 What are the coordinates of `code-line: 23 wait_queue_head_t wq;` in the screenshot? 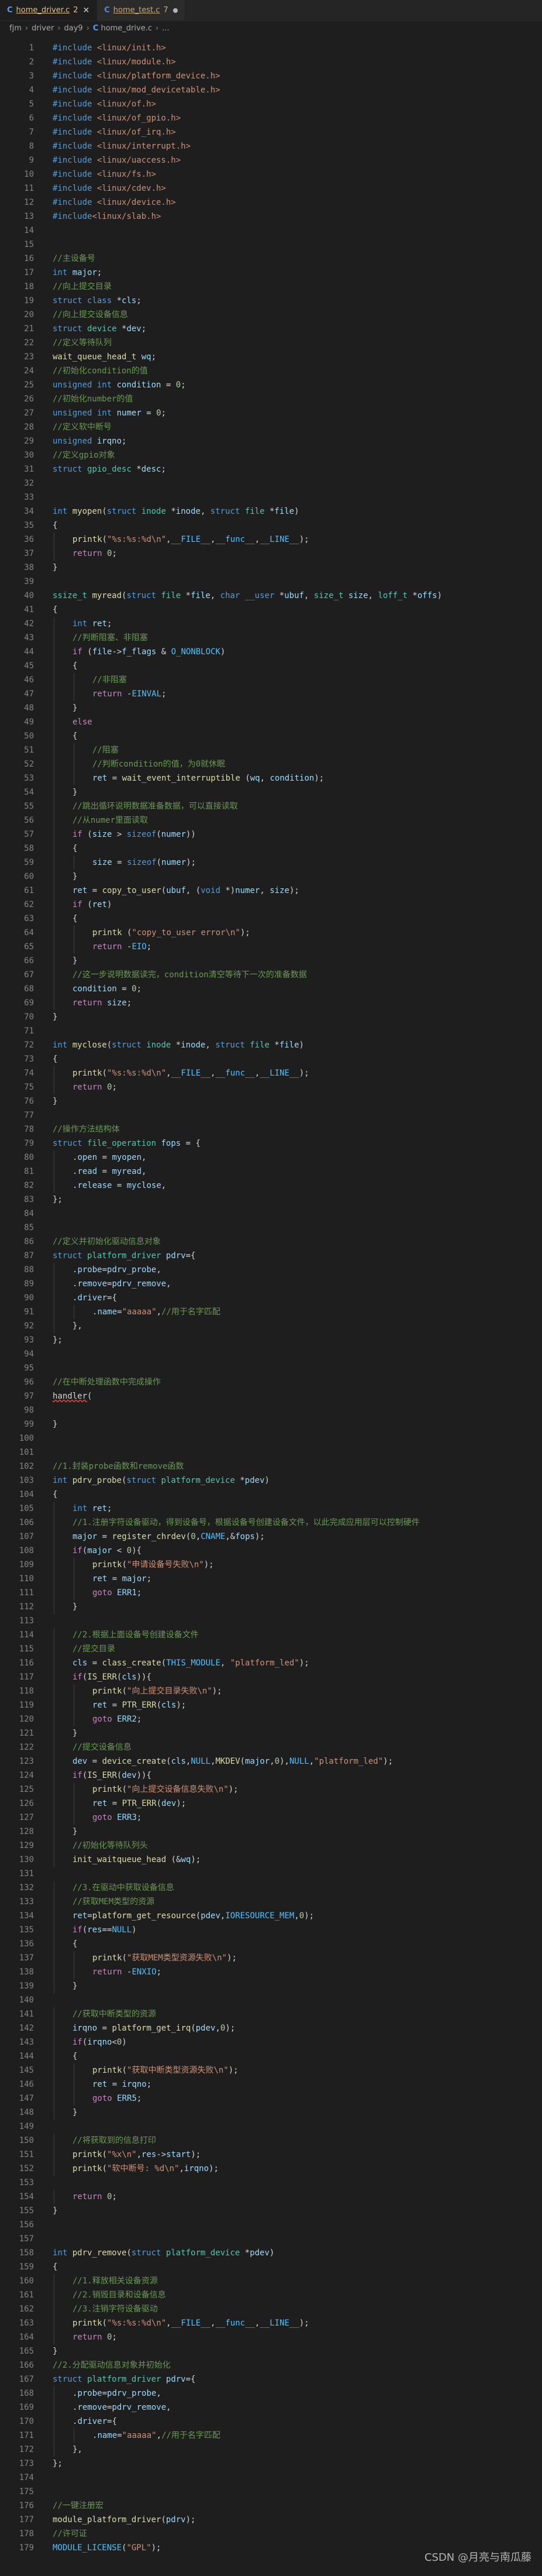 It's located at (271, 357).